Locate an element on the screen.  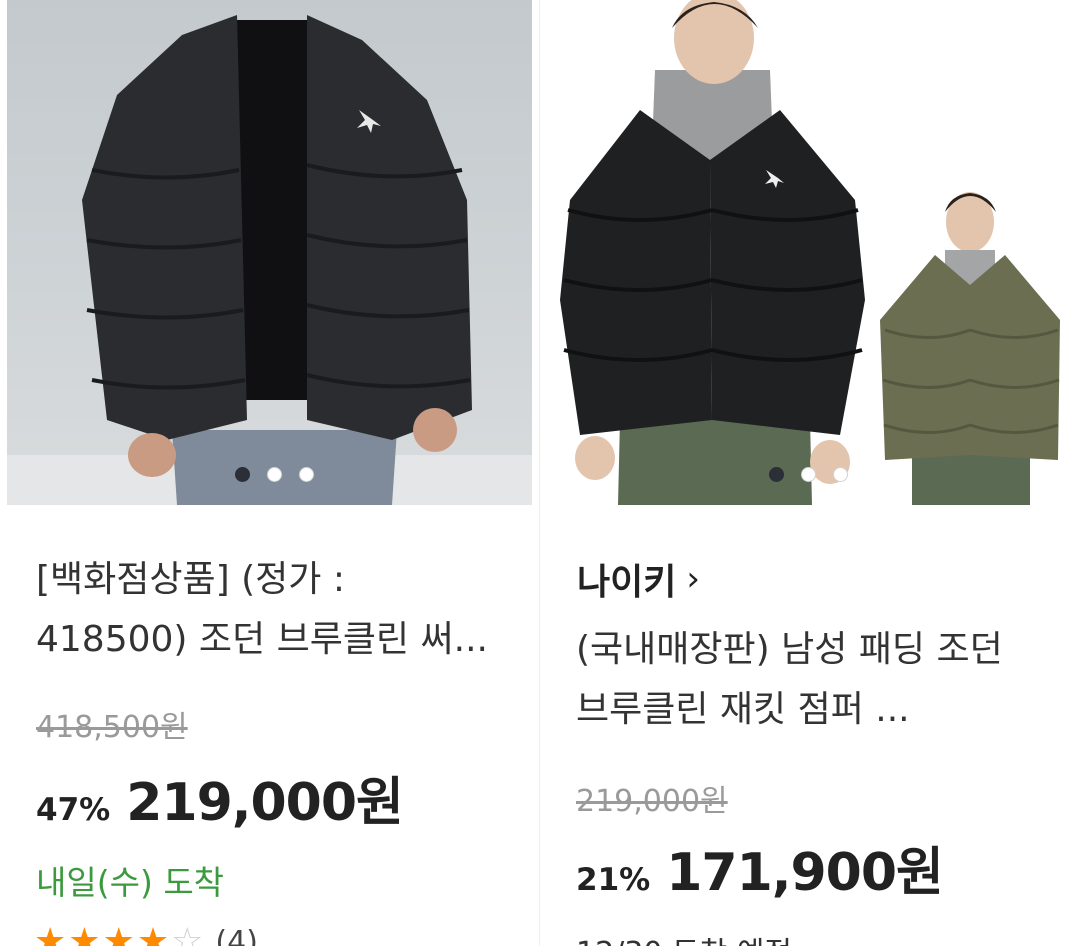
price-row: 21% 171,900원 is located at coordinates (760, 867).